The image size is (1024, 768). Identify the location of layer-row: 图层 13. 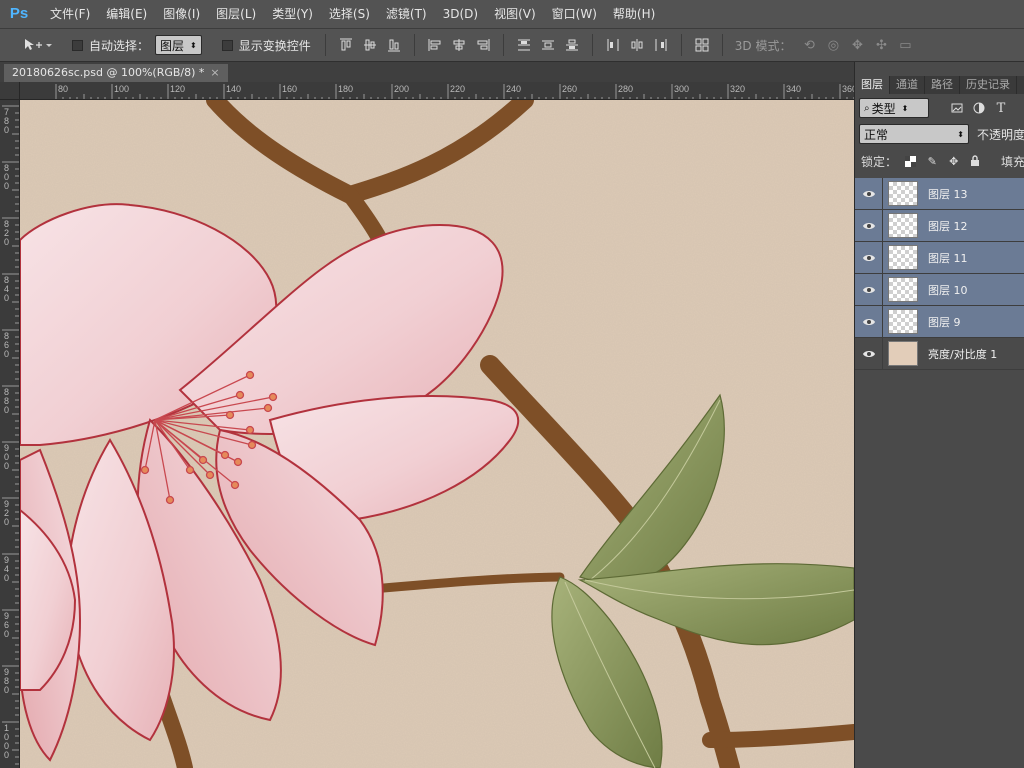
(939, 194).